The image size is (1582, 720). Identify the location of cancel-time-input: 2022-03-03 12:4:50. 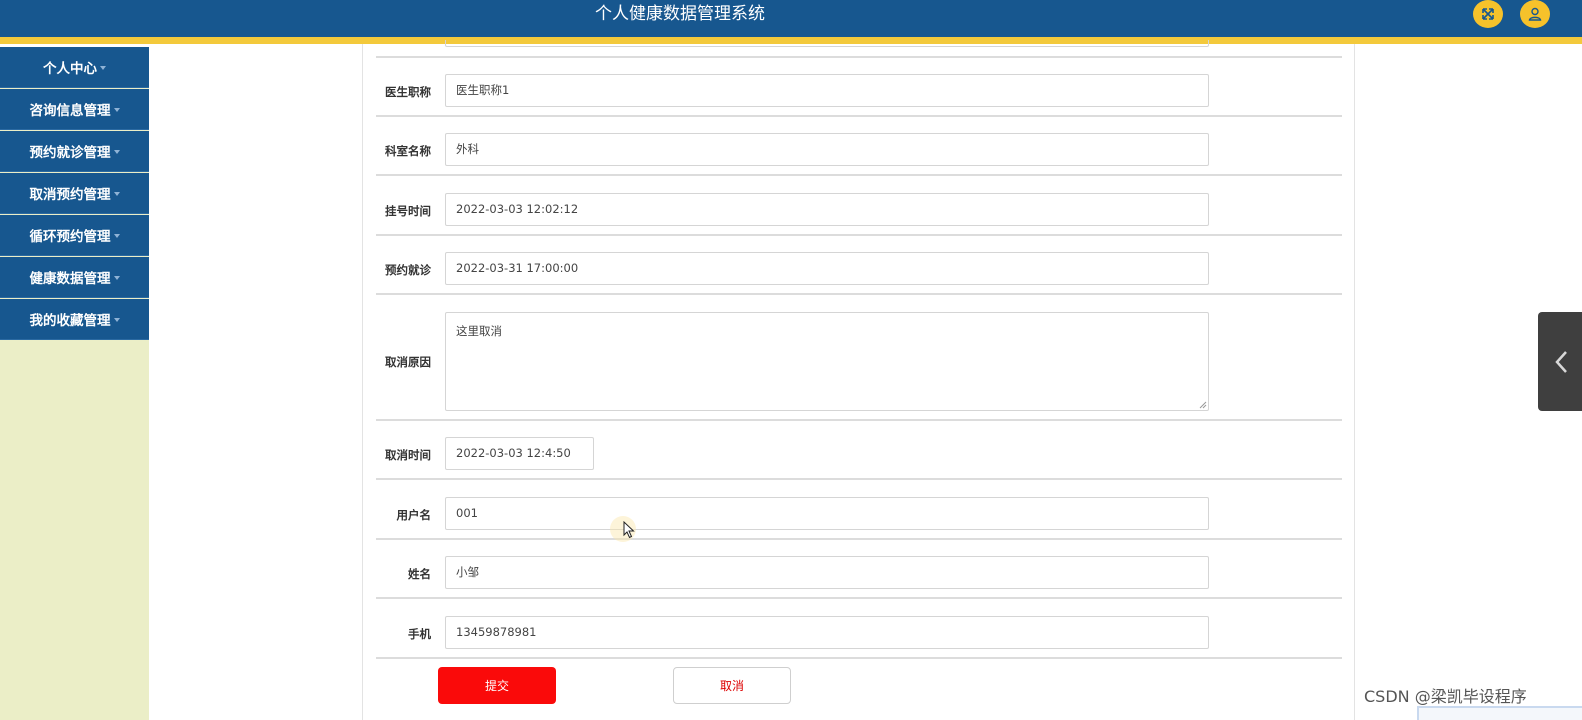
(519, 453).